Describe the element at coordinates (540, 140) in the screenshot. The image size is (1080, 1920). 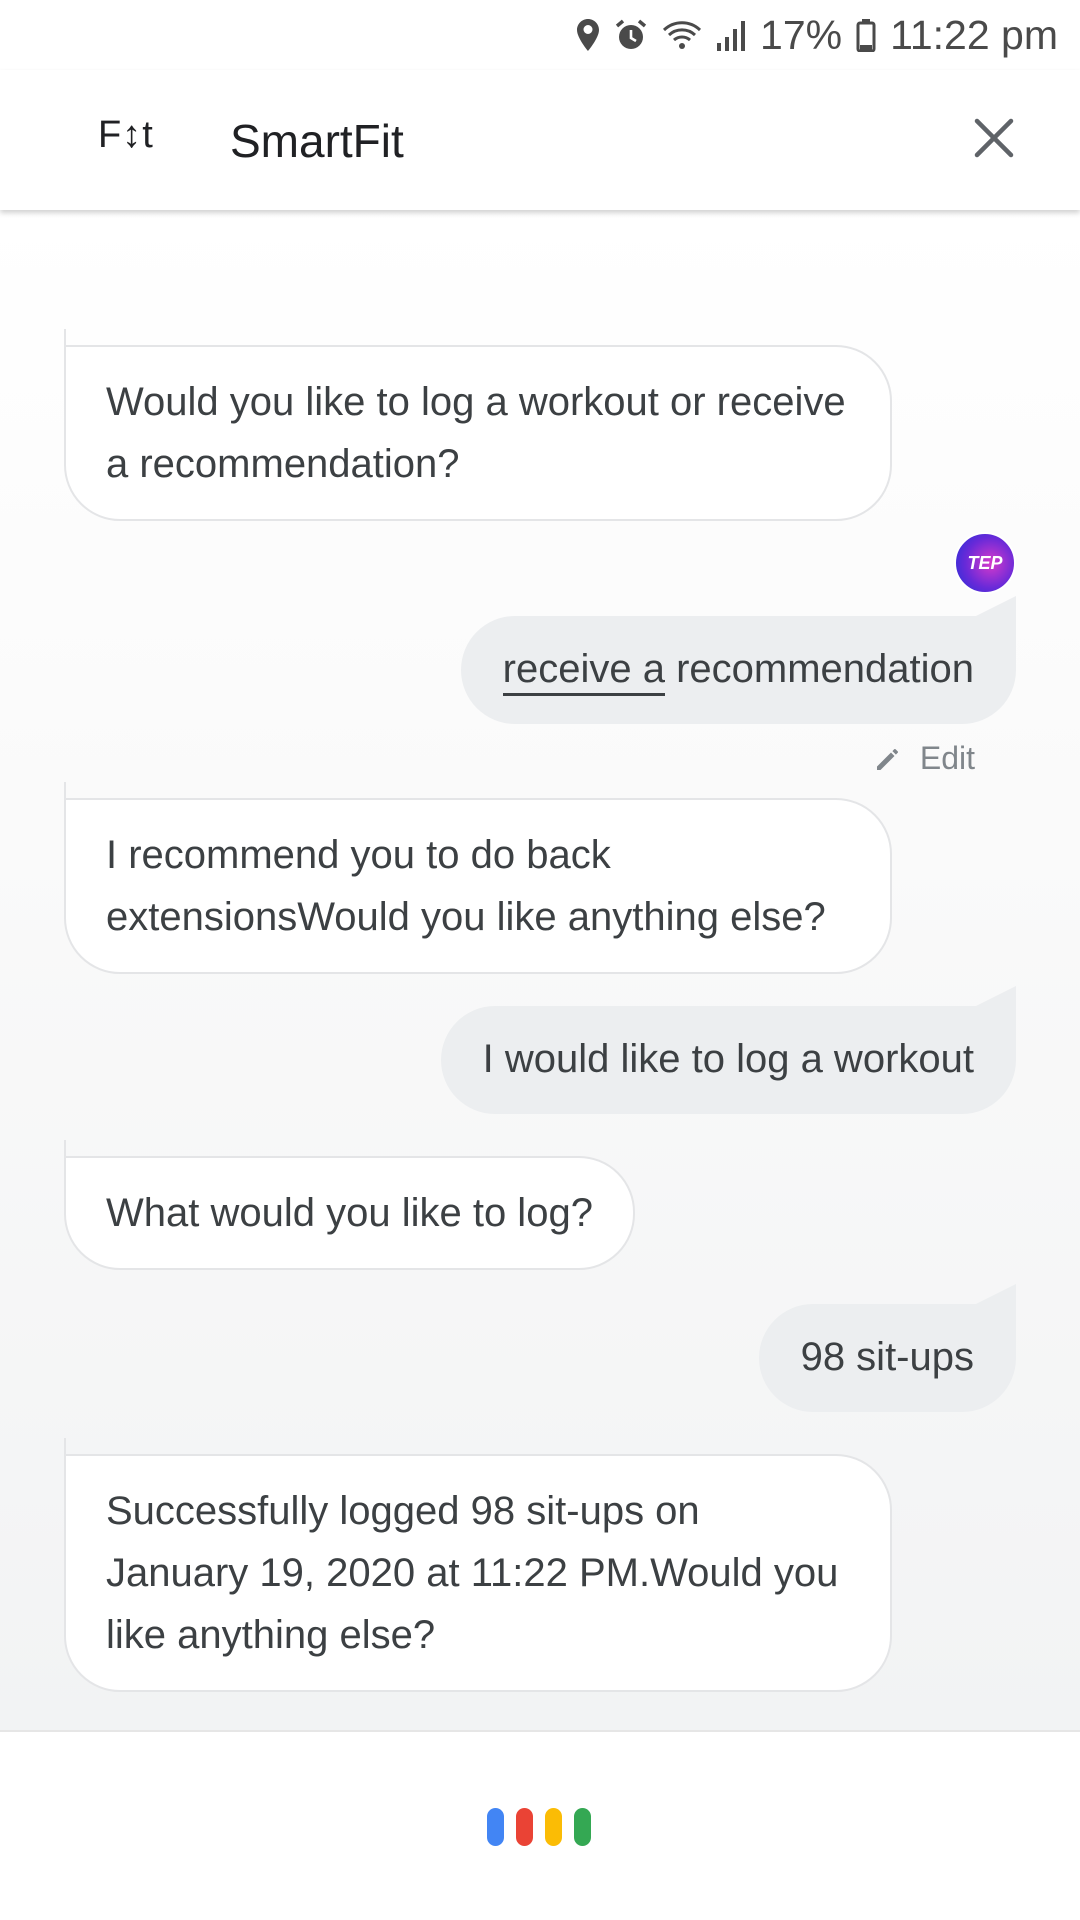
I see `app-header: F↕t SmartFit` at that location.